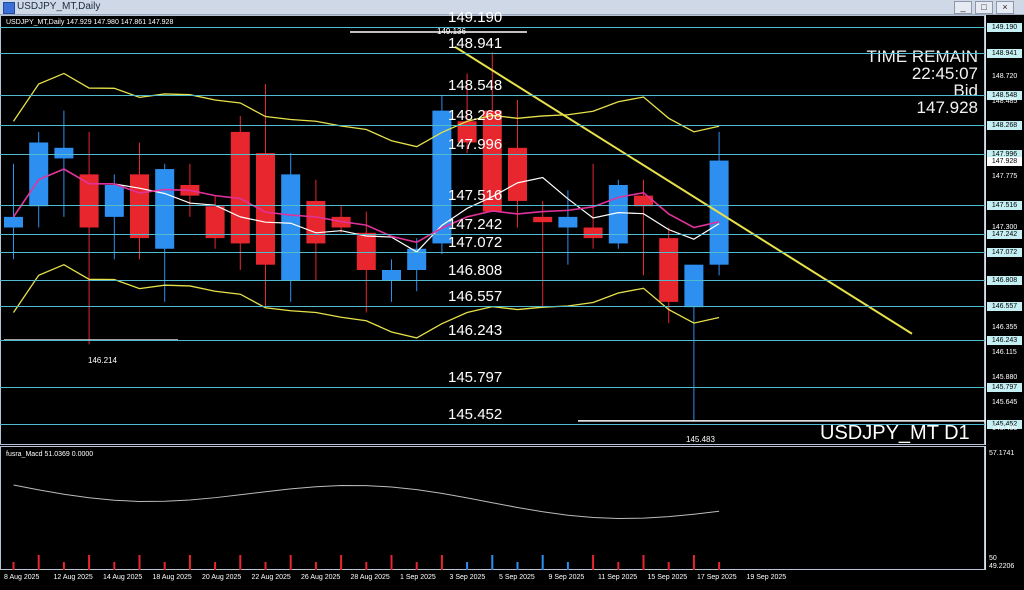 Image resolution: width=1024 pixels, height=590 pixels. What do you see at coordinates (944, 73) in the screenshot?
I see `time-remain-value: 22:45:07` at bounding box center [944, 73].